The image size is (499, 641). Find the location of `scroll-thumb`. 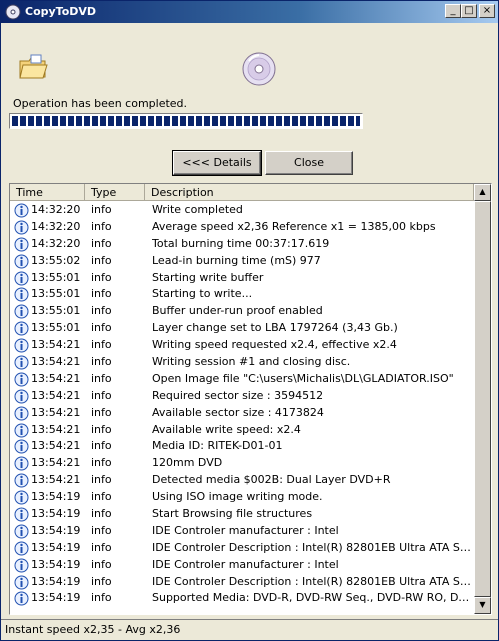

scroll-thumb is located at coordinates (482, 399).